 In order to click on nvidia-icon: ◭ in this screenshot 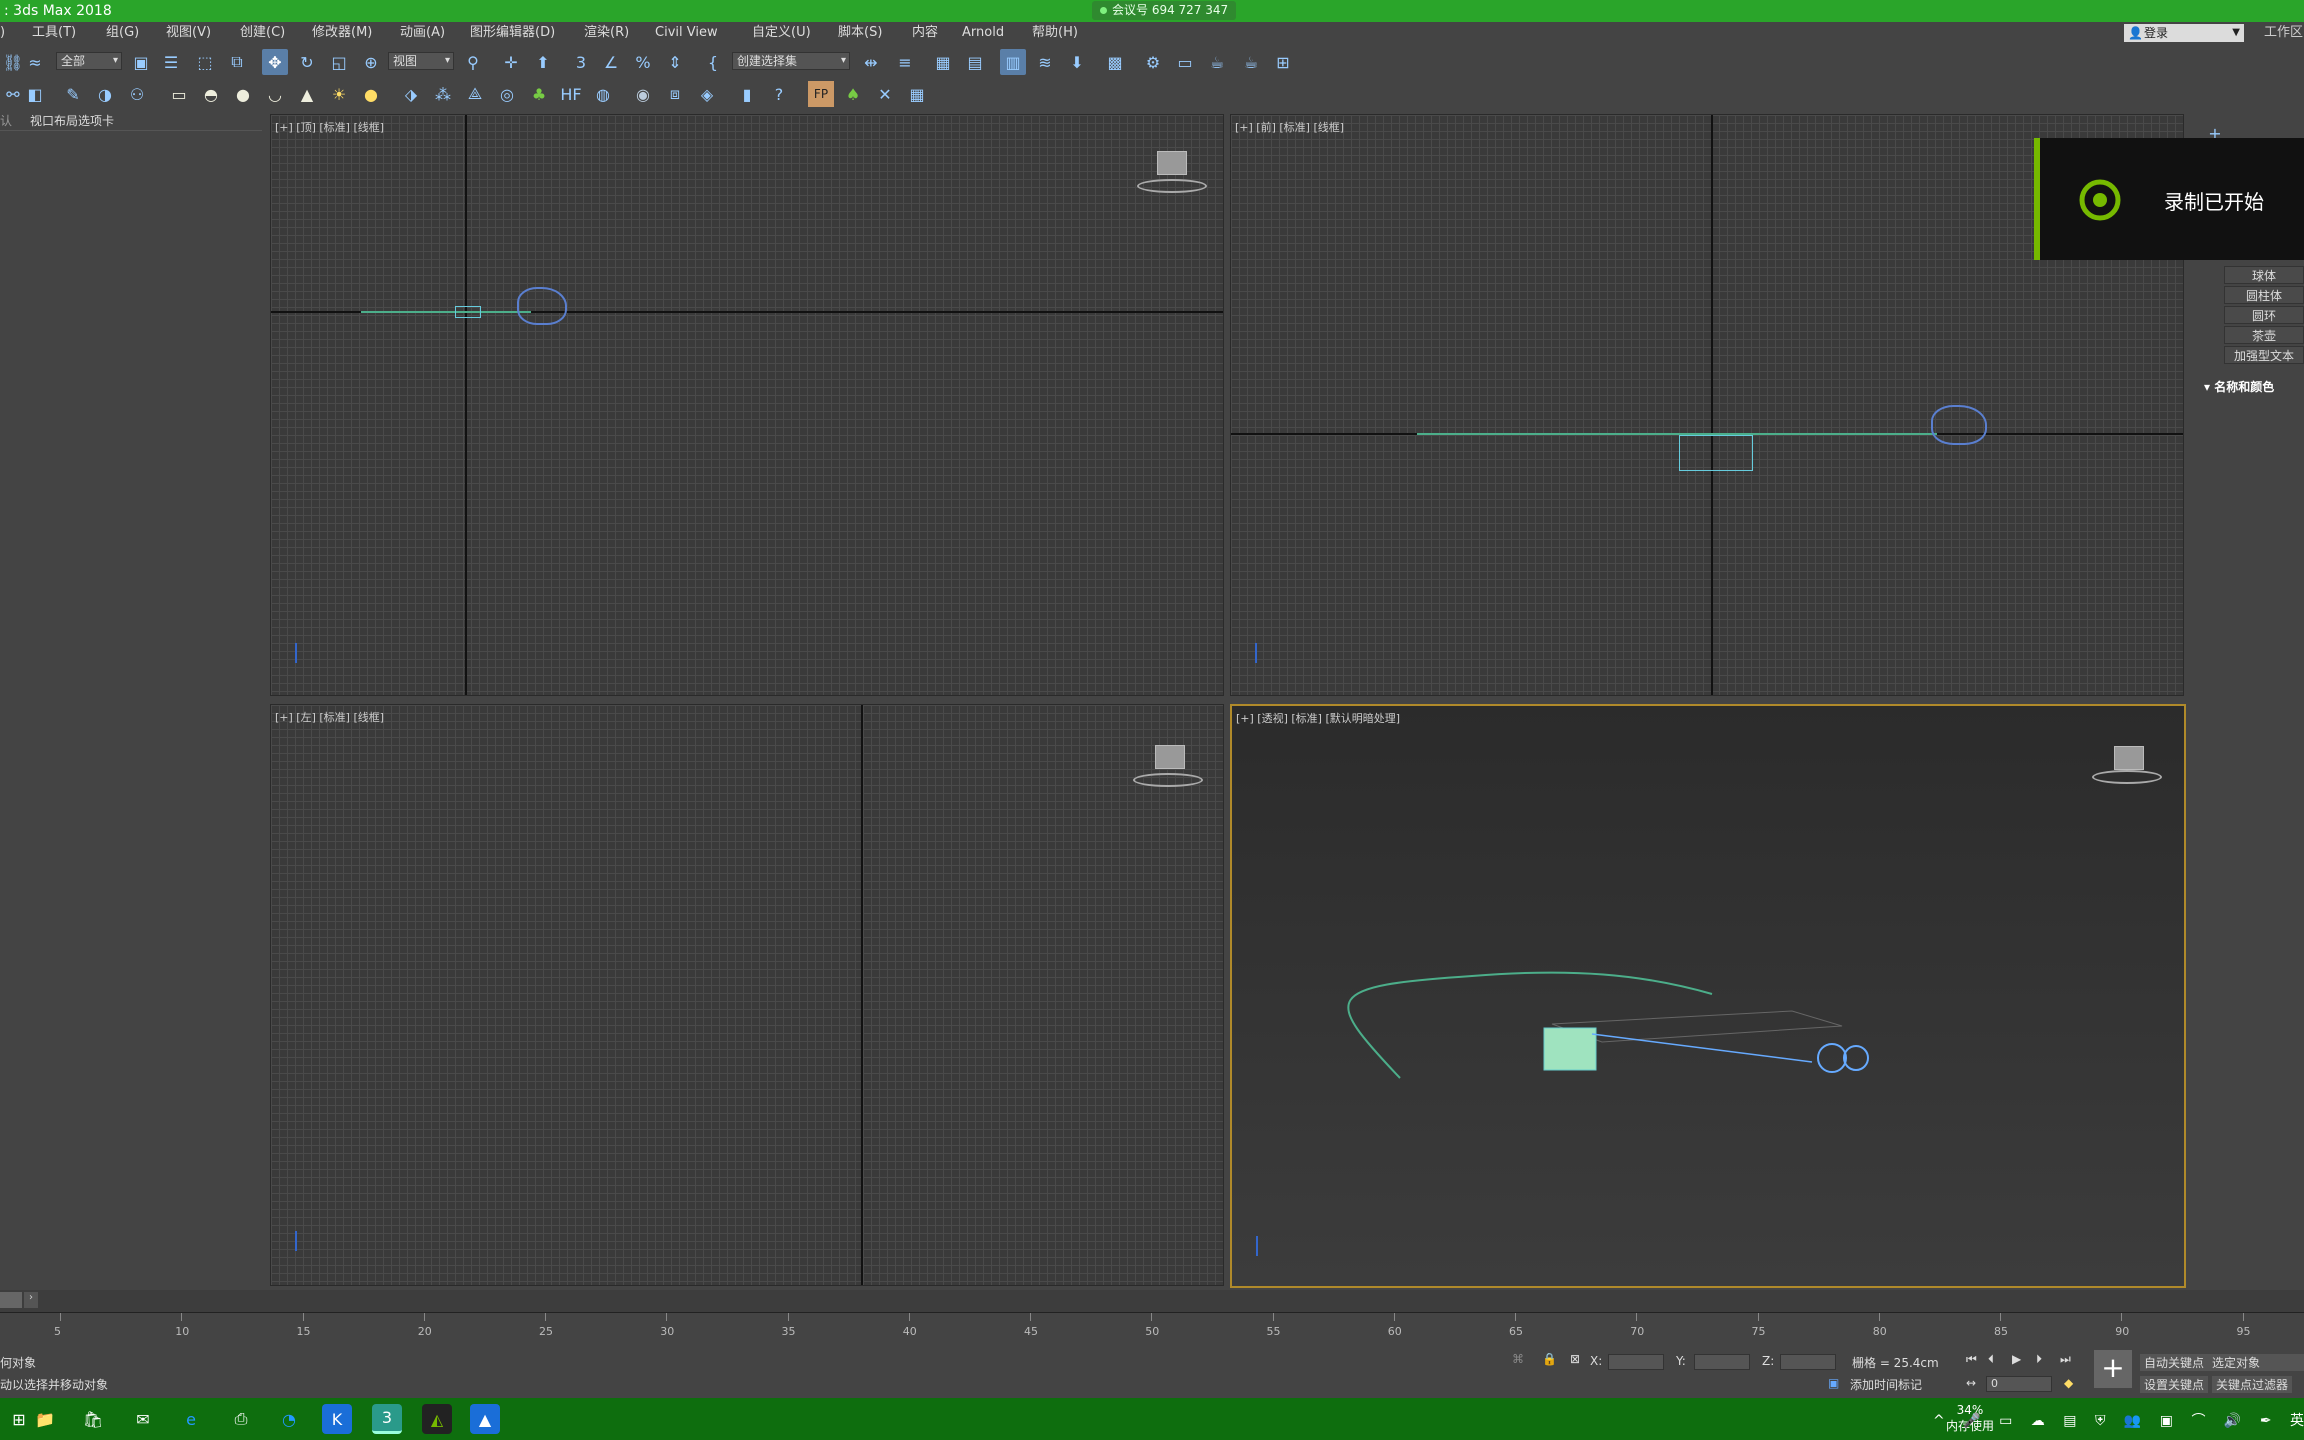, I will do `click(437, 1419)`.